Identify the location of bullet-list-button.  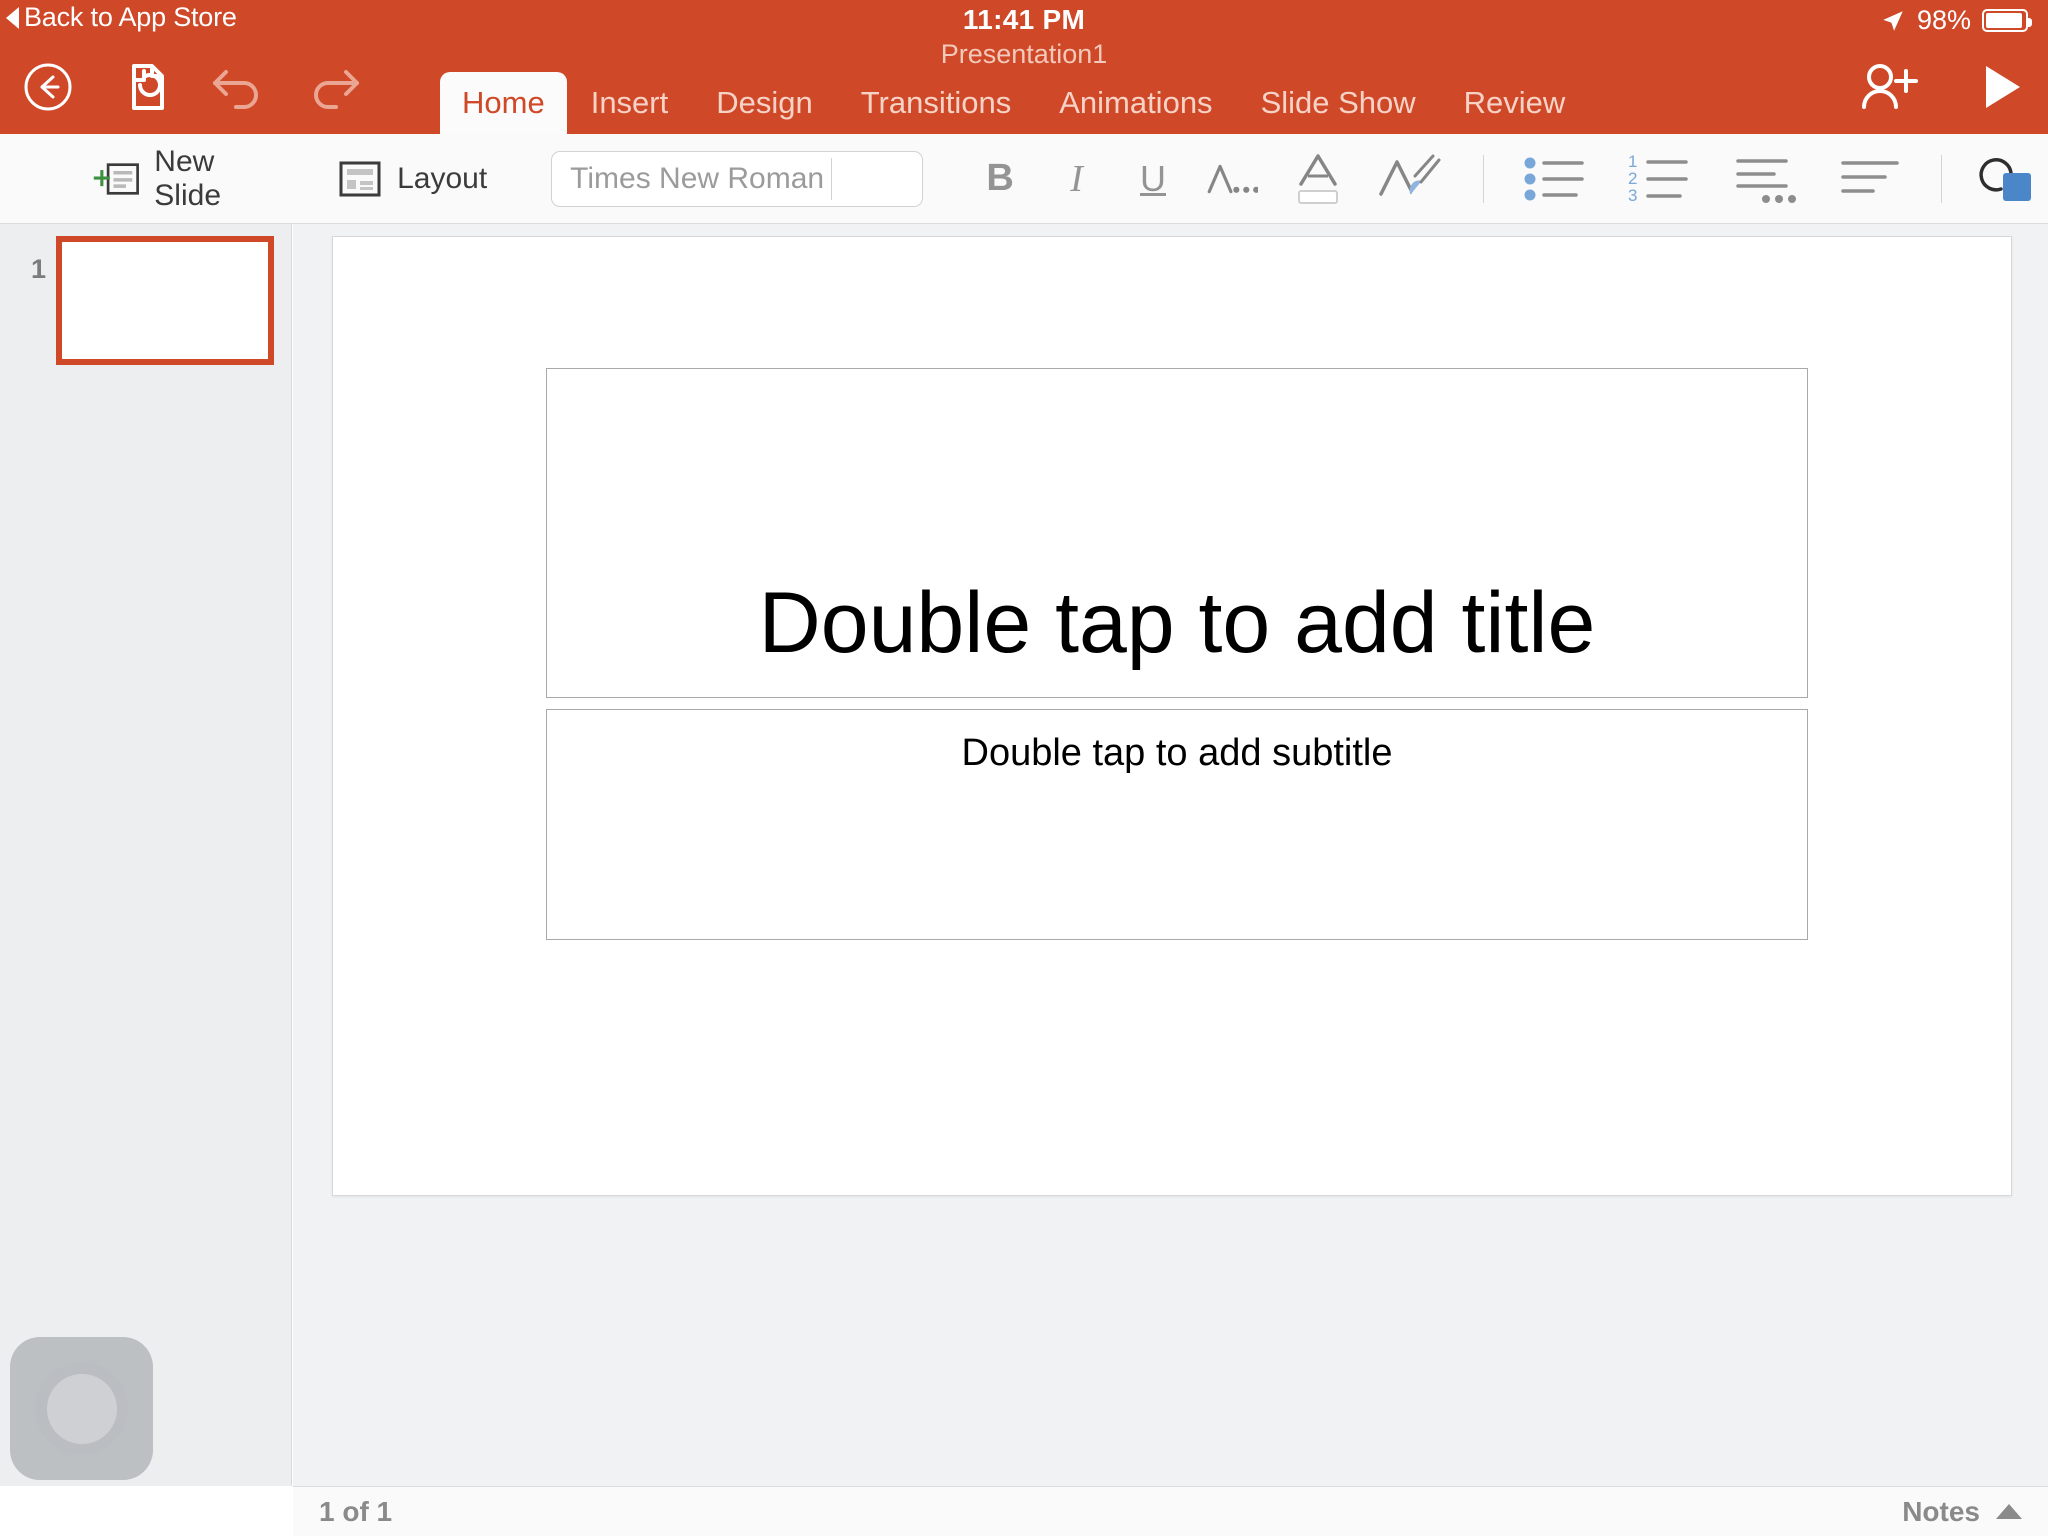
(1557, 179).